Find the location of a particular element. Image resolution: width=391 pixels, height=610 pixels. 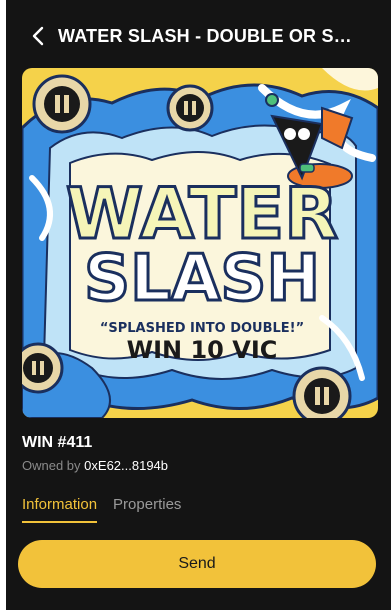

chevron-left-icon is located at coordinates (38, 36).